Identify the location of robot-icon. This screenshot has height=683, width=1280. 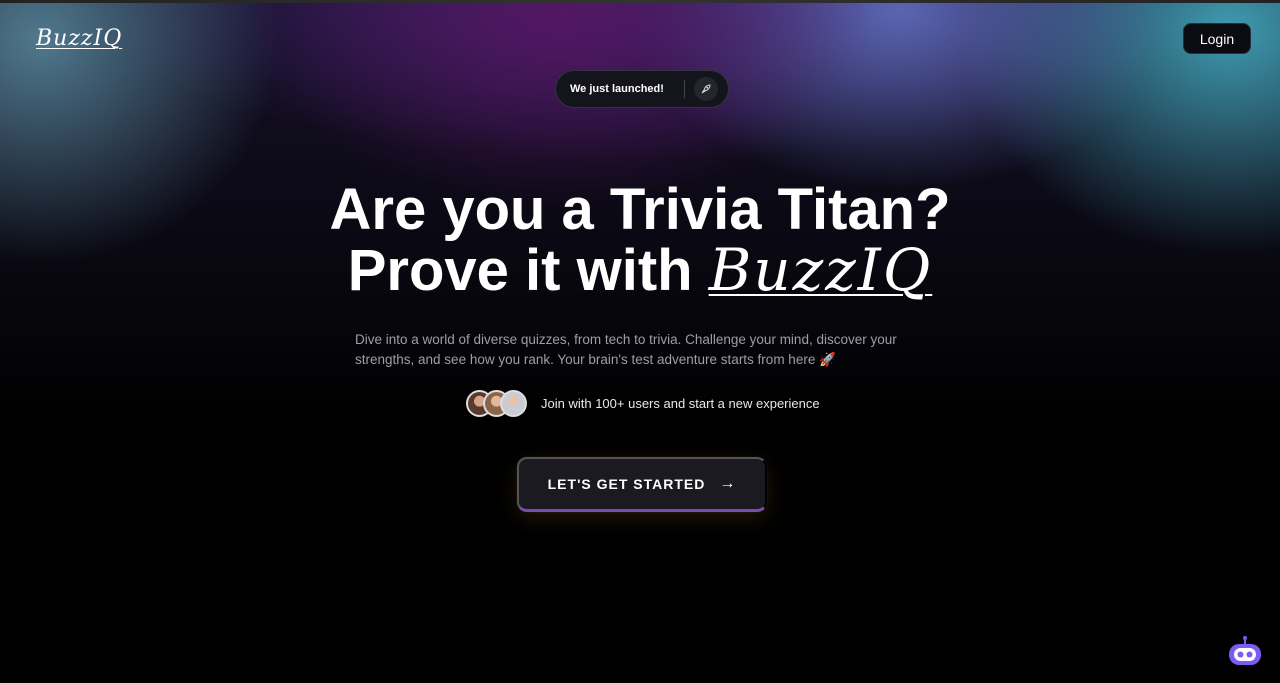
(1245, 650).